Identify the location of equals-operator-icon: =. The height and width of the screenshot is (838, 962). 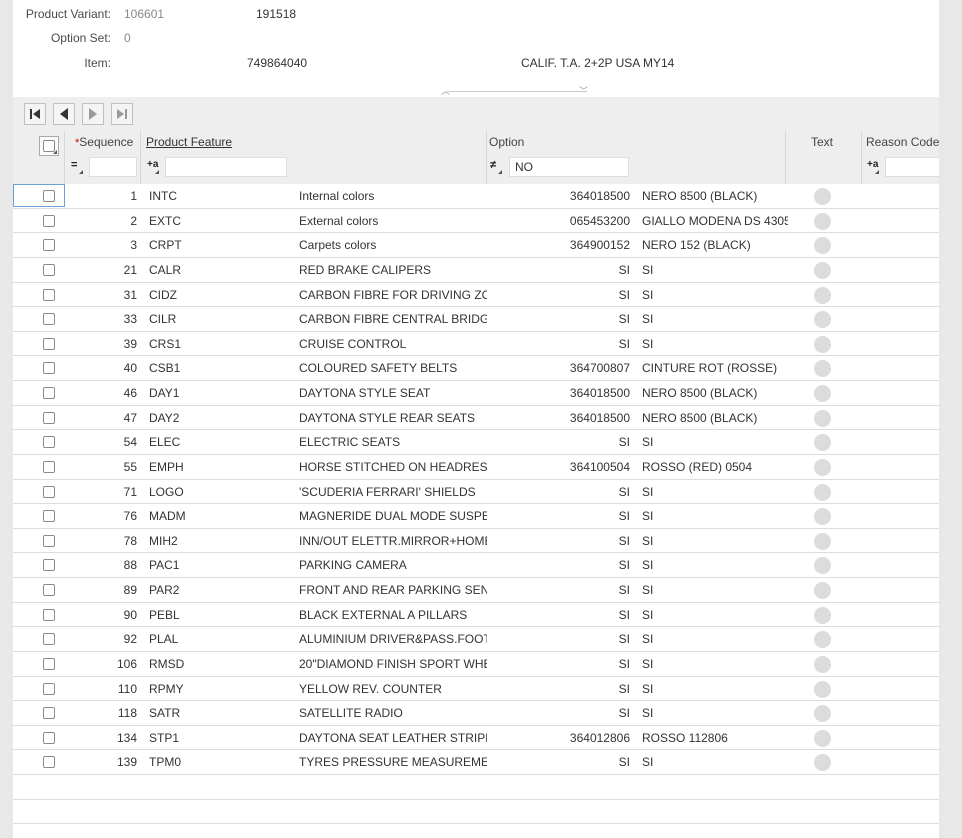
(77, 166).